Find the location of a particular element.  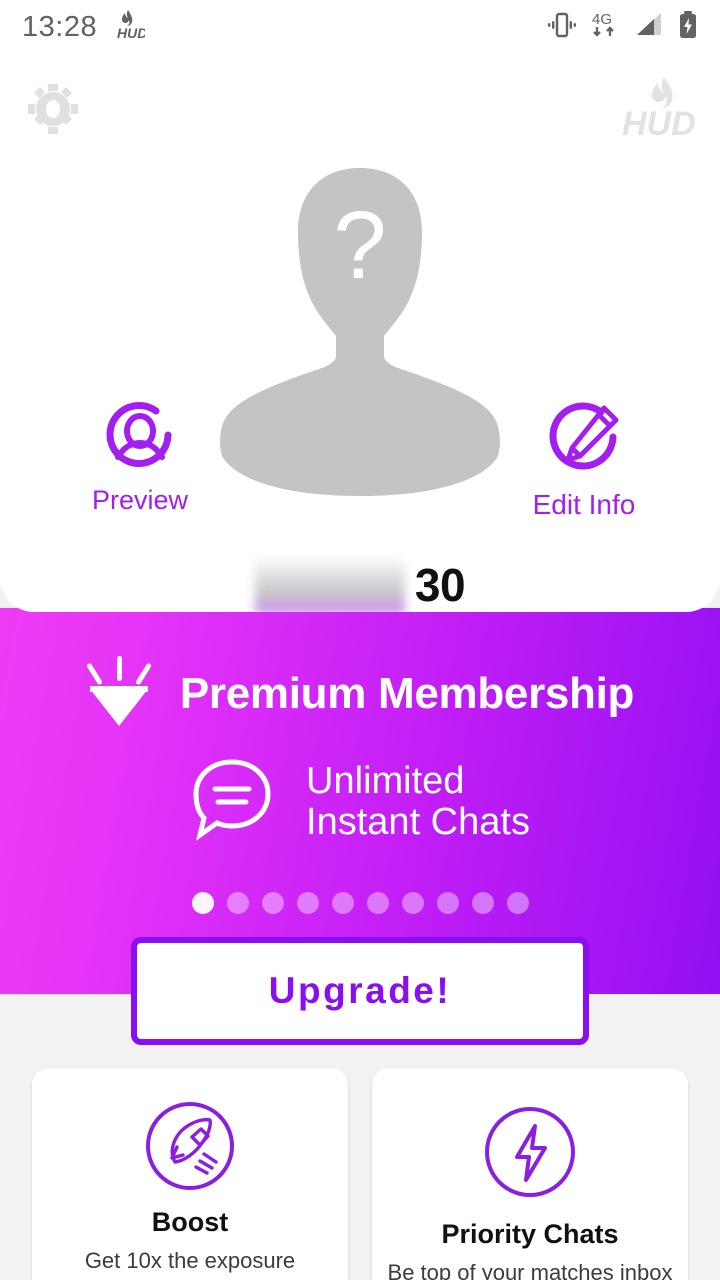

diamond-icon is located at coordinates (119, 693).